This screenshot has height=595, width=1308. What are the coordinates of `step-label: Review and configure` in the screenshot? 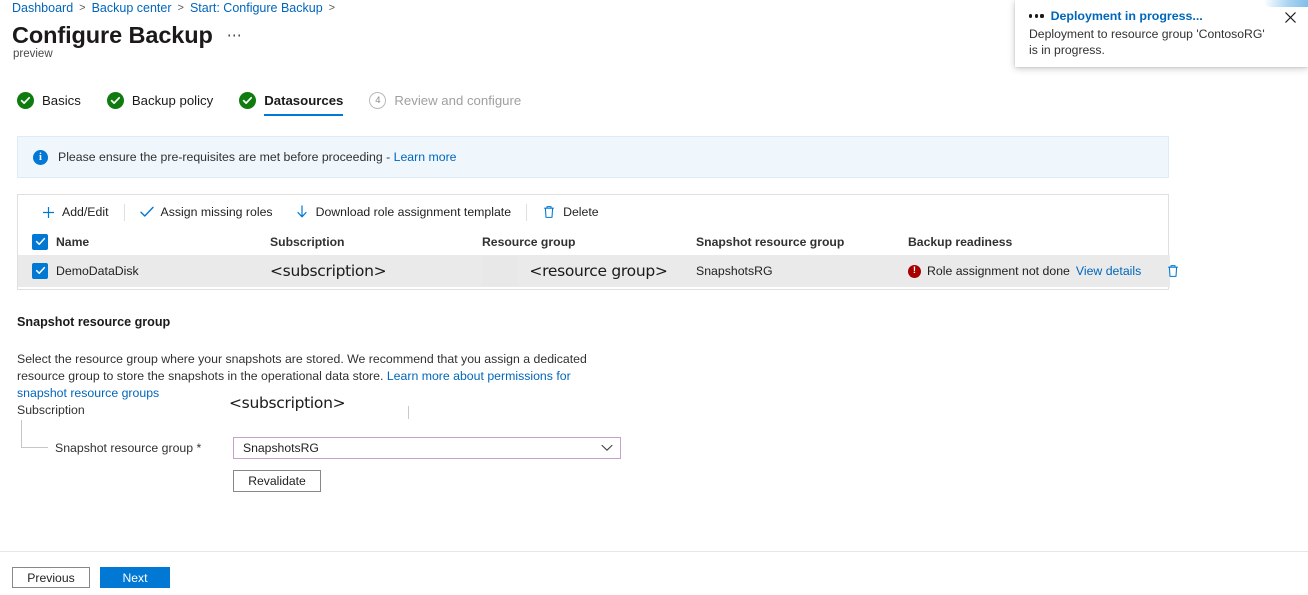 It's located at (458, 100).